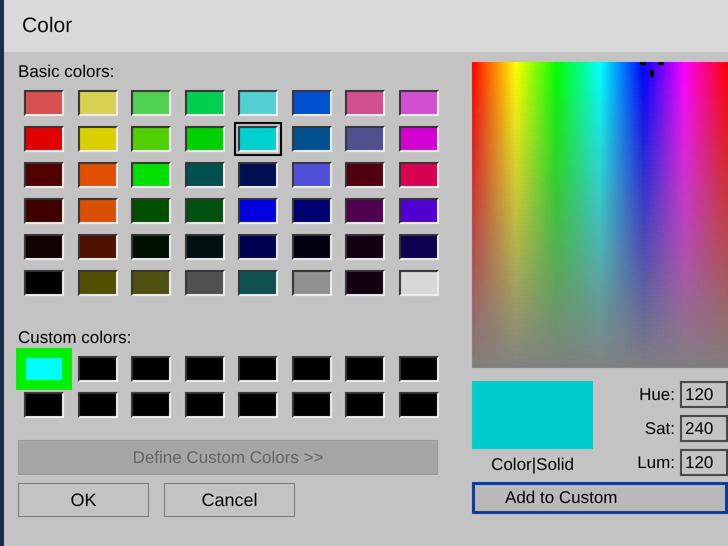  I want to click on field-label: Sat:, so click(659, 428).